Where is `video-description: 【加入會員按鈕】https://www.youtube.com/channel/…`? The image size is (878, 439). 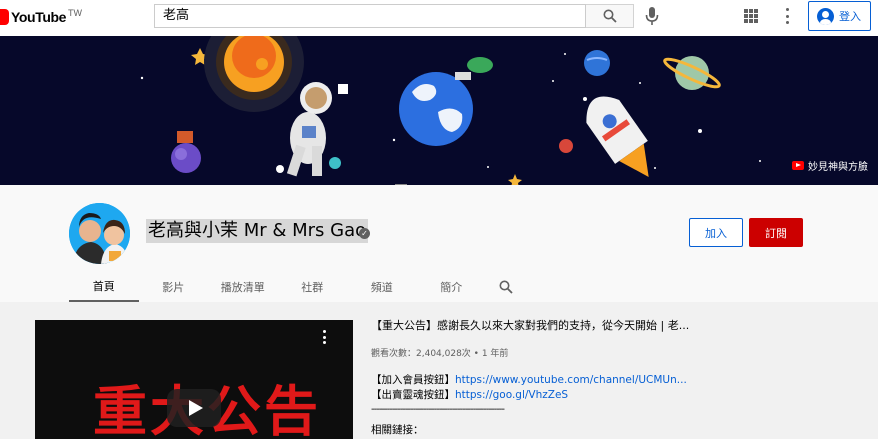 video-description: 【加入會員按鈕】https://www.youtube.com/channel/… is located at coordinates (531, 405).